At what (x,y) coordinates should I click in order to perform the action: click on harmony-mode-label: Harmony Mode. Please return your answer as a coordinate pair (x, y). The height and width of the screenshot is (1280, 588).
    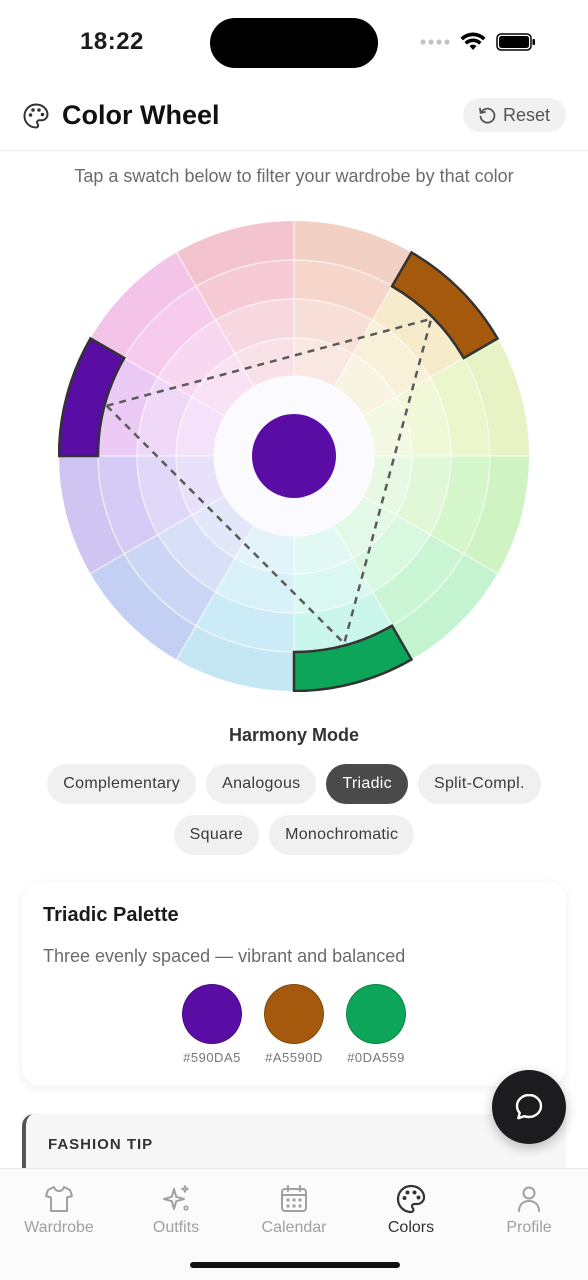
    Looking at the image, I should click on (294, 735).